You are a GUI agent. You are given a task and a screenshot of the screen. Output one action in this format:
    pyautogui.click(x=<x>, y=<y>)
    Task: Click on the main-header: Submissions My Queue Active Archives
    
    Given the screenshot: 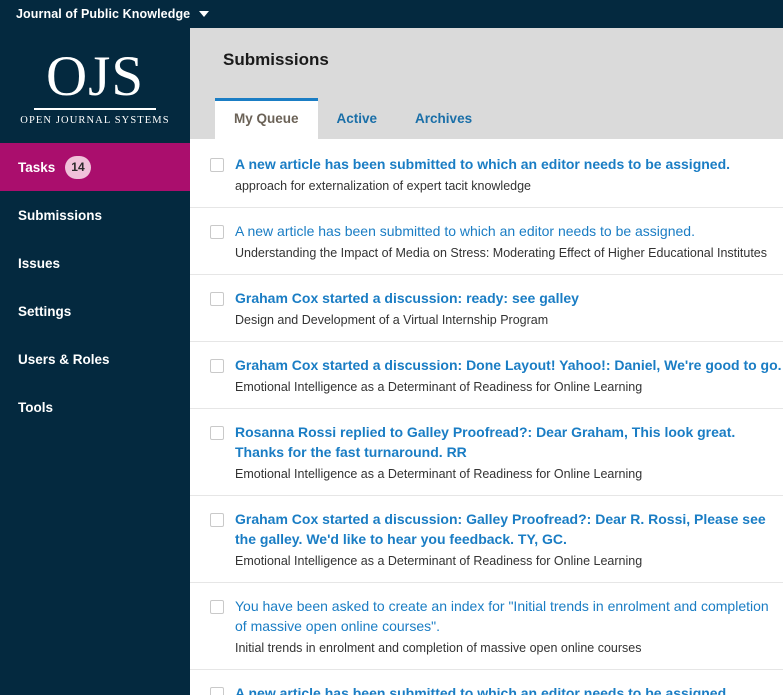 What is the action you would take?
    pyautogui.click(x=486, y=83)
    